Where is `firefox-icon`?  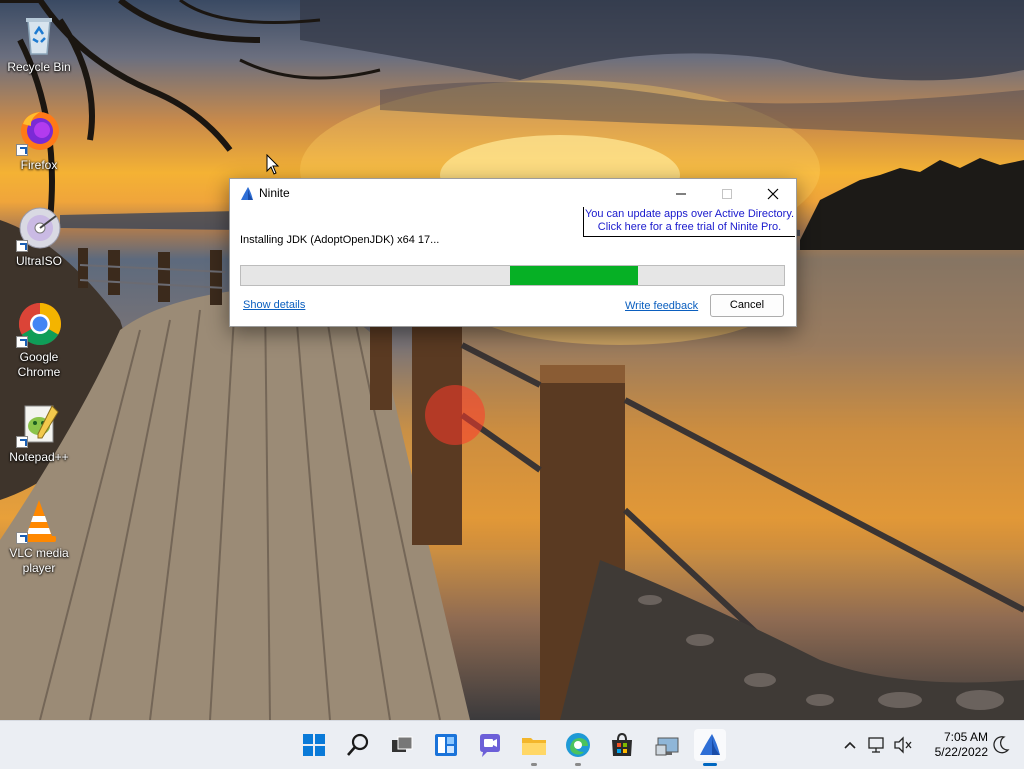
firefox-icon is located at coordinates (39, 133).